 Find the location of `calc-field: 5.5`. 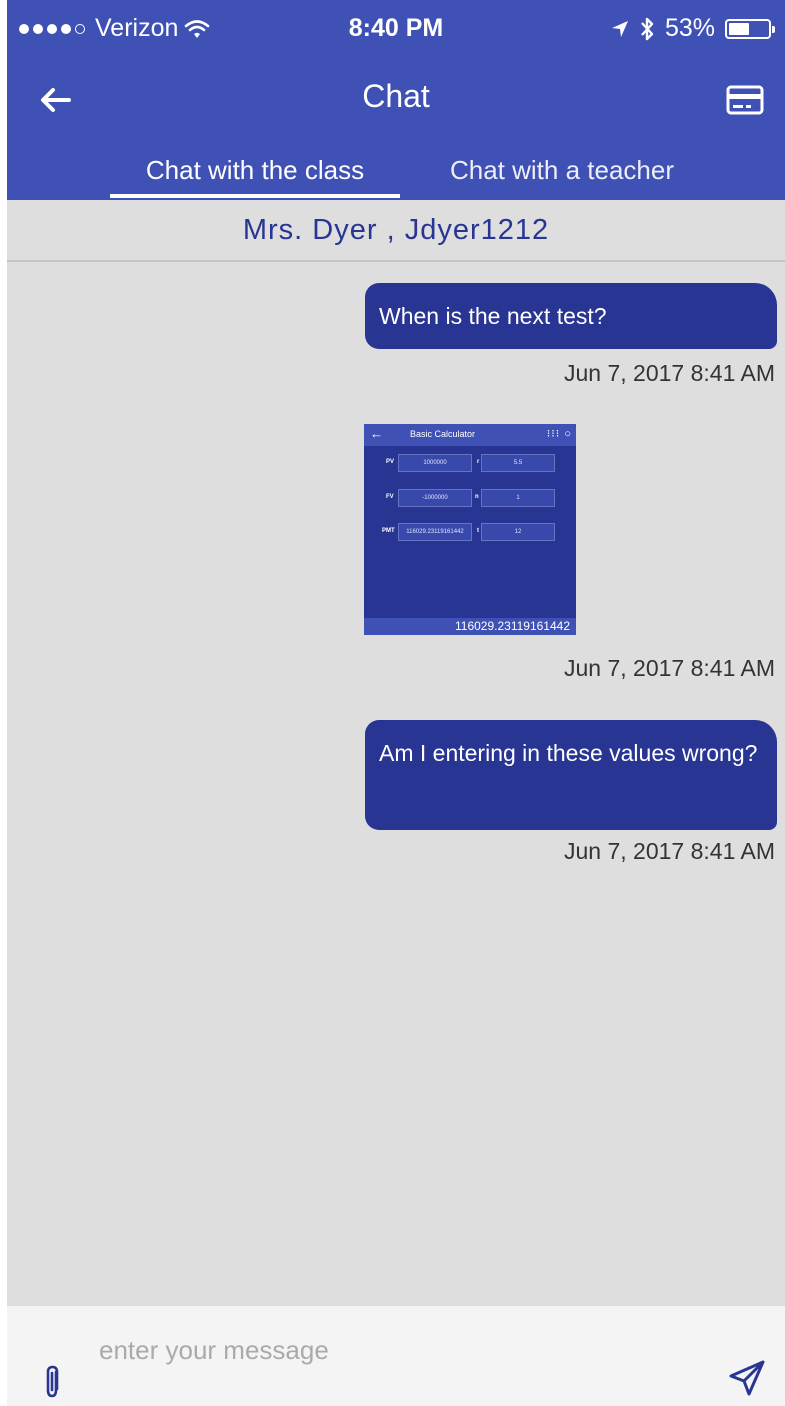

calc-field: 5.5 is located at coordinates (518, 463).